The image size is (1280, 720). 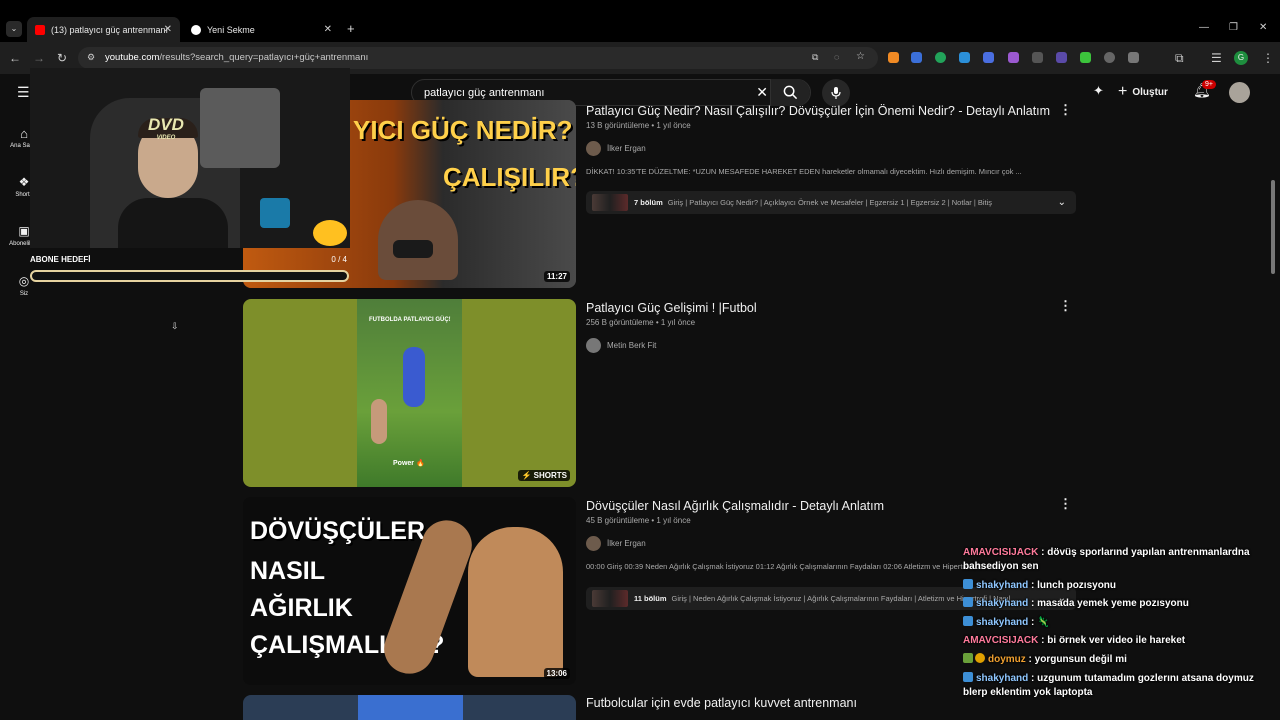 What do you see at coordinates (103, 29) in the screenshot?
I see `tab-youtube: (13) patlayıcı güç antrenmanı ✕` at bounding box center [103, 29].